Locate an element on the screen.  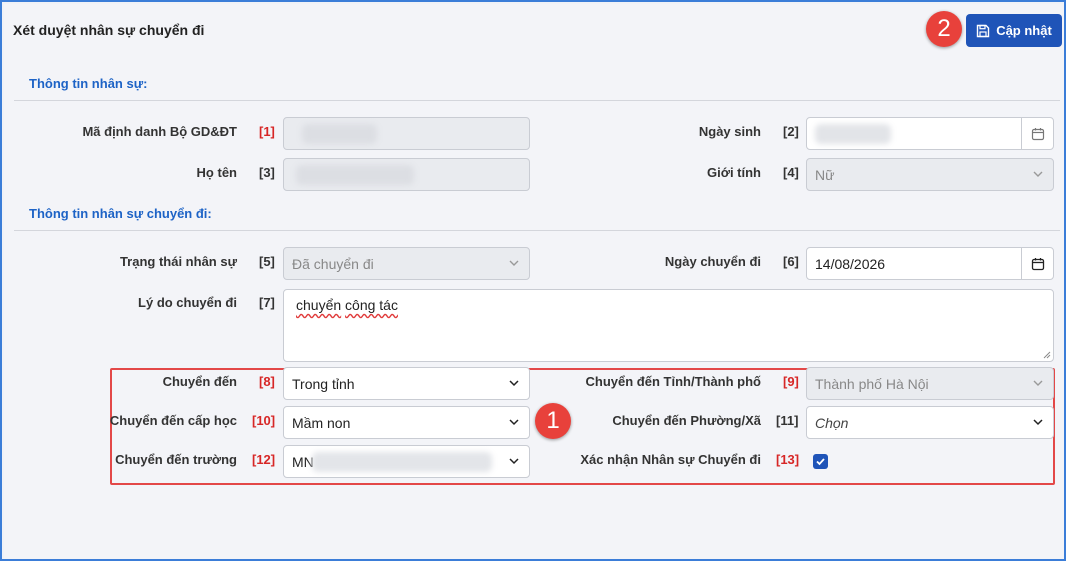
label-cap-hoc: Chuyển đến cấp học is located at coordinates (173, 420).